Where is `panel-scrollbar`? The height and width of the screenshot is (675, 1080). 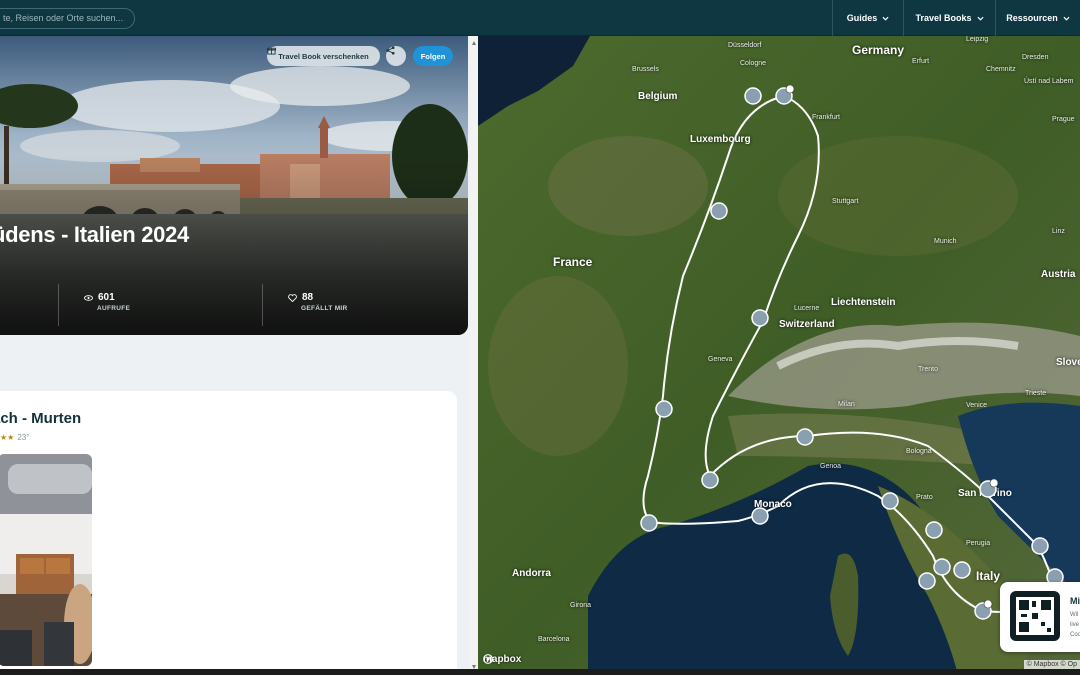 panel-scrollbar is located at coordinates (474, 355).